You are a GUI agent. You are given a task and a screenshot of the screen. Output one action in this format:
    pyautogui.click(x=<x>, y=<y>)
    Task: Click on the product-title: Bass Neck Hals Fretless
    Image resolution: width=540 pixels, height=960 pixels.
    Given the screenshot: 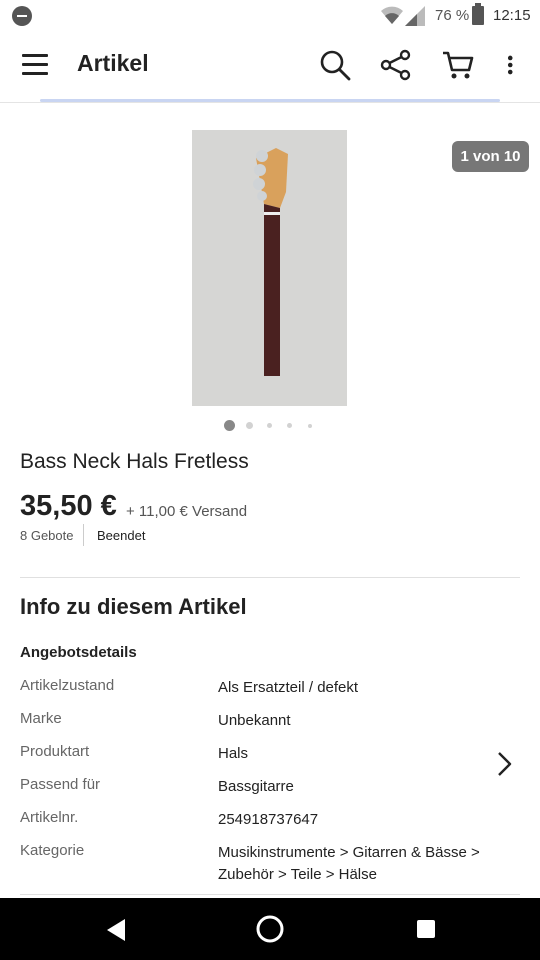 What is the action you would take?
    pyautogui.click(x=134, y=461)
    